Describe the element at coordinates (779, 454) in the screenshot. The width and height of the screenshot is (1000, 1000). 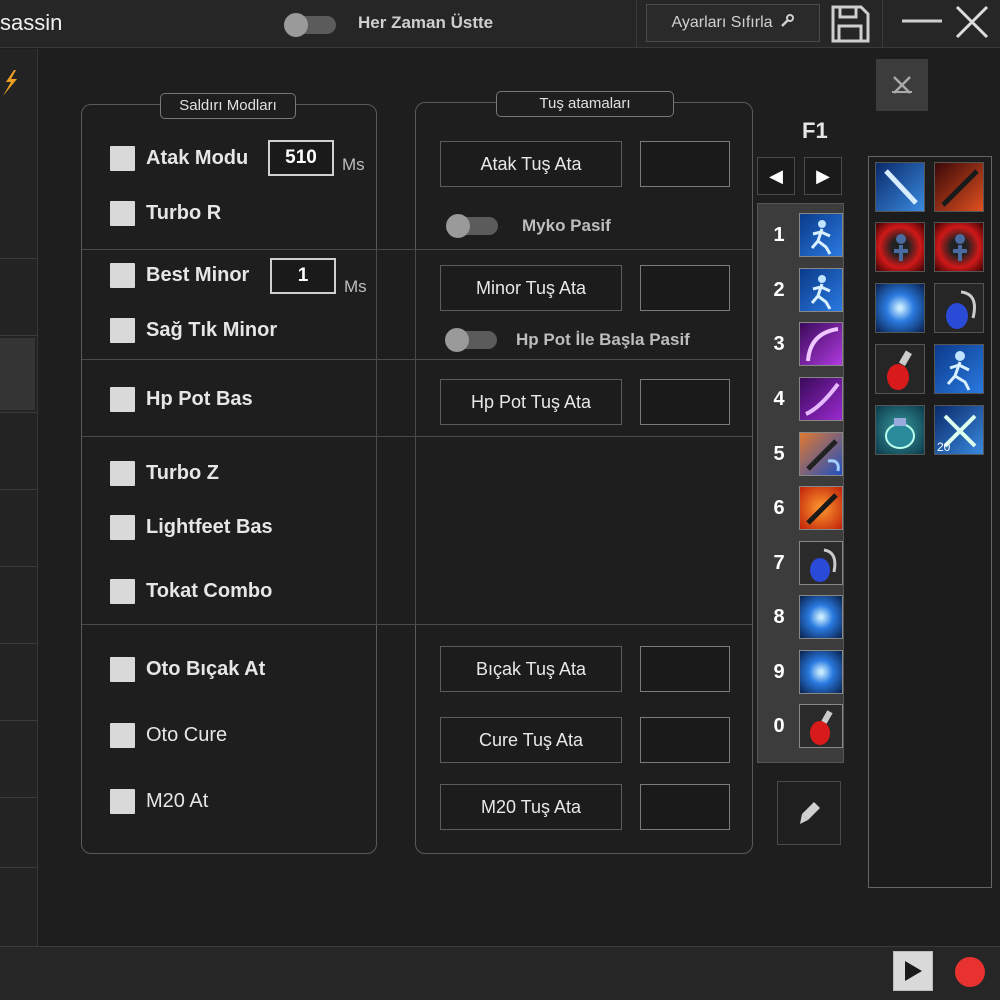
I see `slot-number: 5` at that location.